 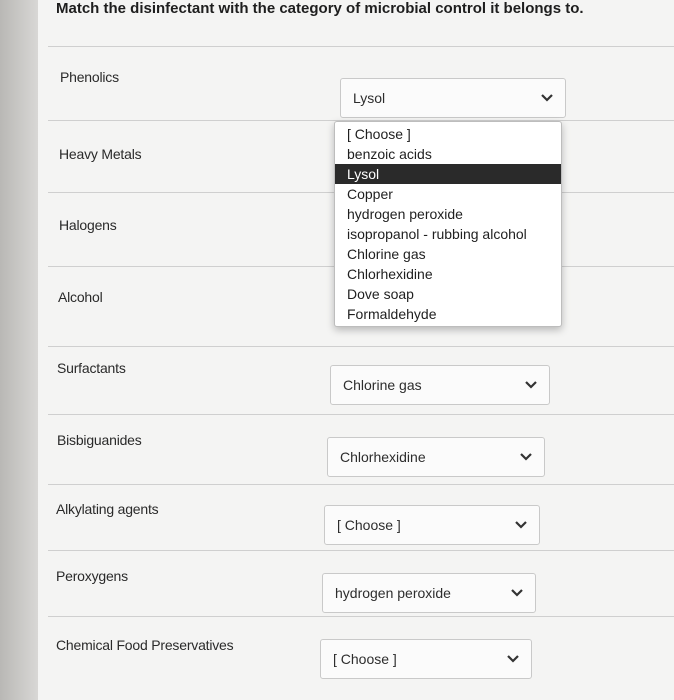 What do you see at coordinates (369, 98) in the screenshot?
I see `select-value: Lysol` at bounding box center [369, 98].